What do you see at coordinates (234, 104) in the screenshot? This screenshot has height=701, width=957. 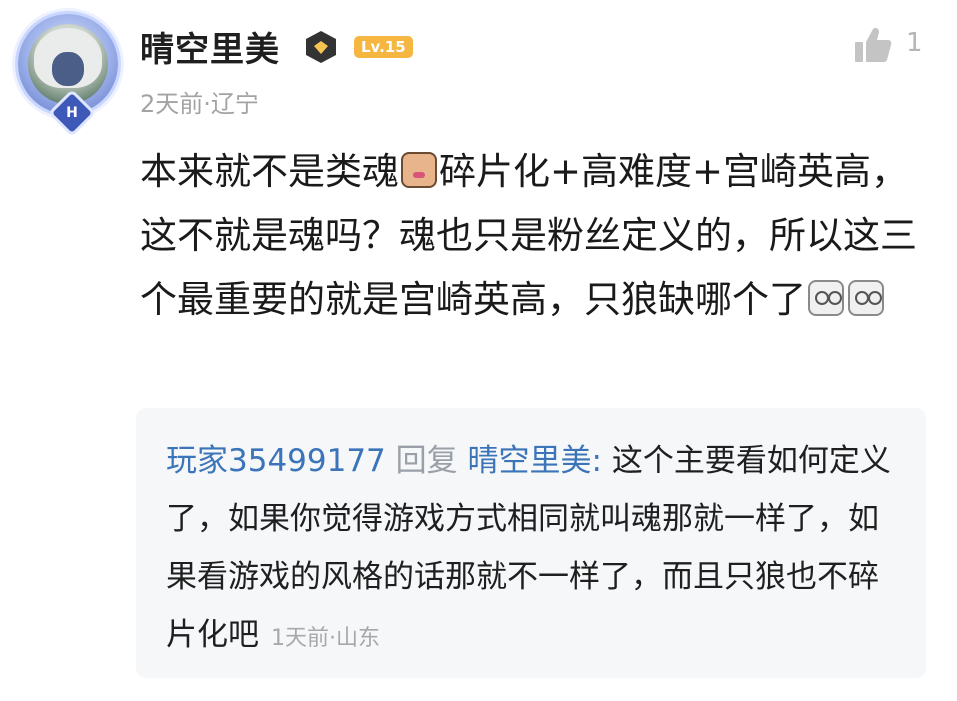 I see `comment-location: 辽宁` at bounding box center [234, 104].